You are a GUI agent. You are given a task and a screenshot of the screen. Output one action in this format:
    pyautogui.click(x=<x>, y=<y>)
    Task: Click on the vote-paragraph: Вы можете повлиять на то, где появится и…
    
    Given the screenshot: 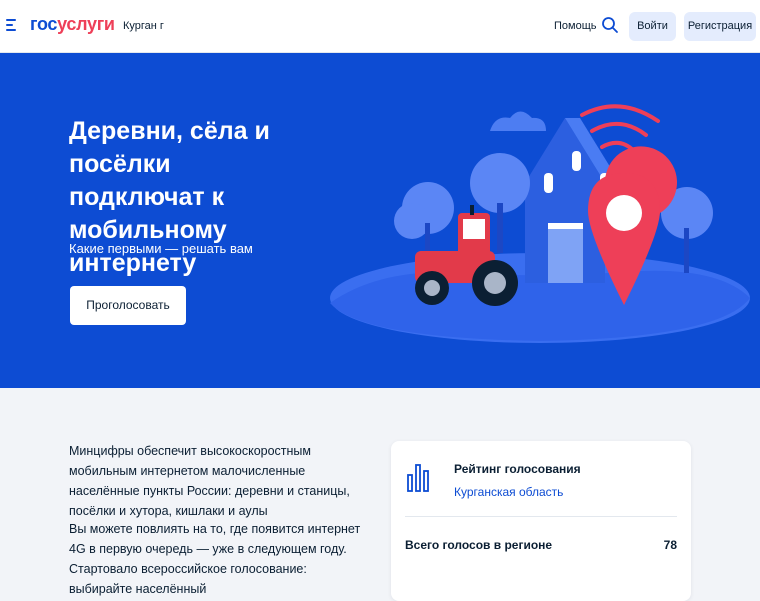 What is the action you would take?
    pyautogui.click(x=215, y=559)
    